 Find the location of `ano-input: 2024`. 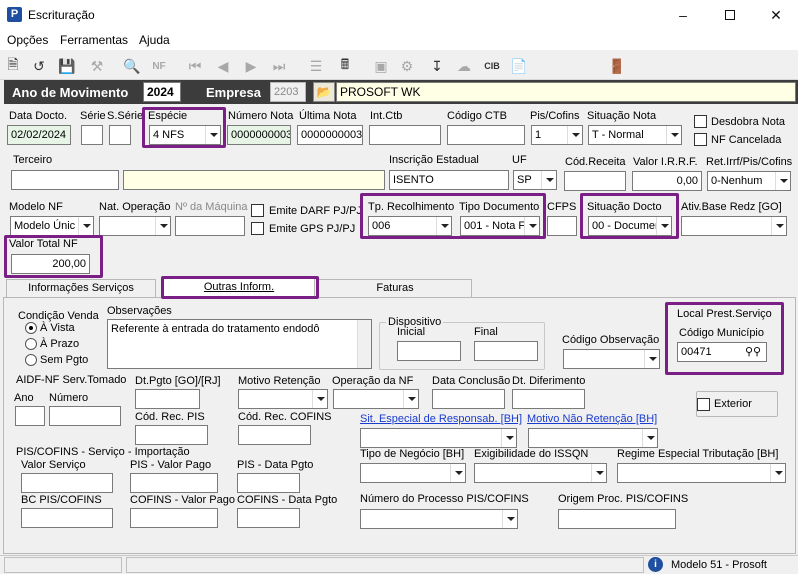

ano-input: 2024 is located at coordinates (162, 92).